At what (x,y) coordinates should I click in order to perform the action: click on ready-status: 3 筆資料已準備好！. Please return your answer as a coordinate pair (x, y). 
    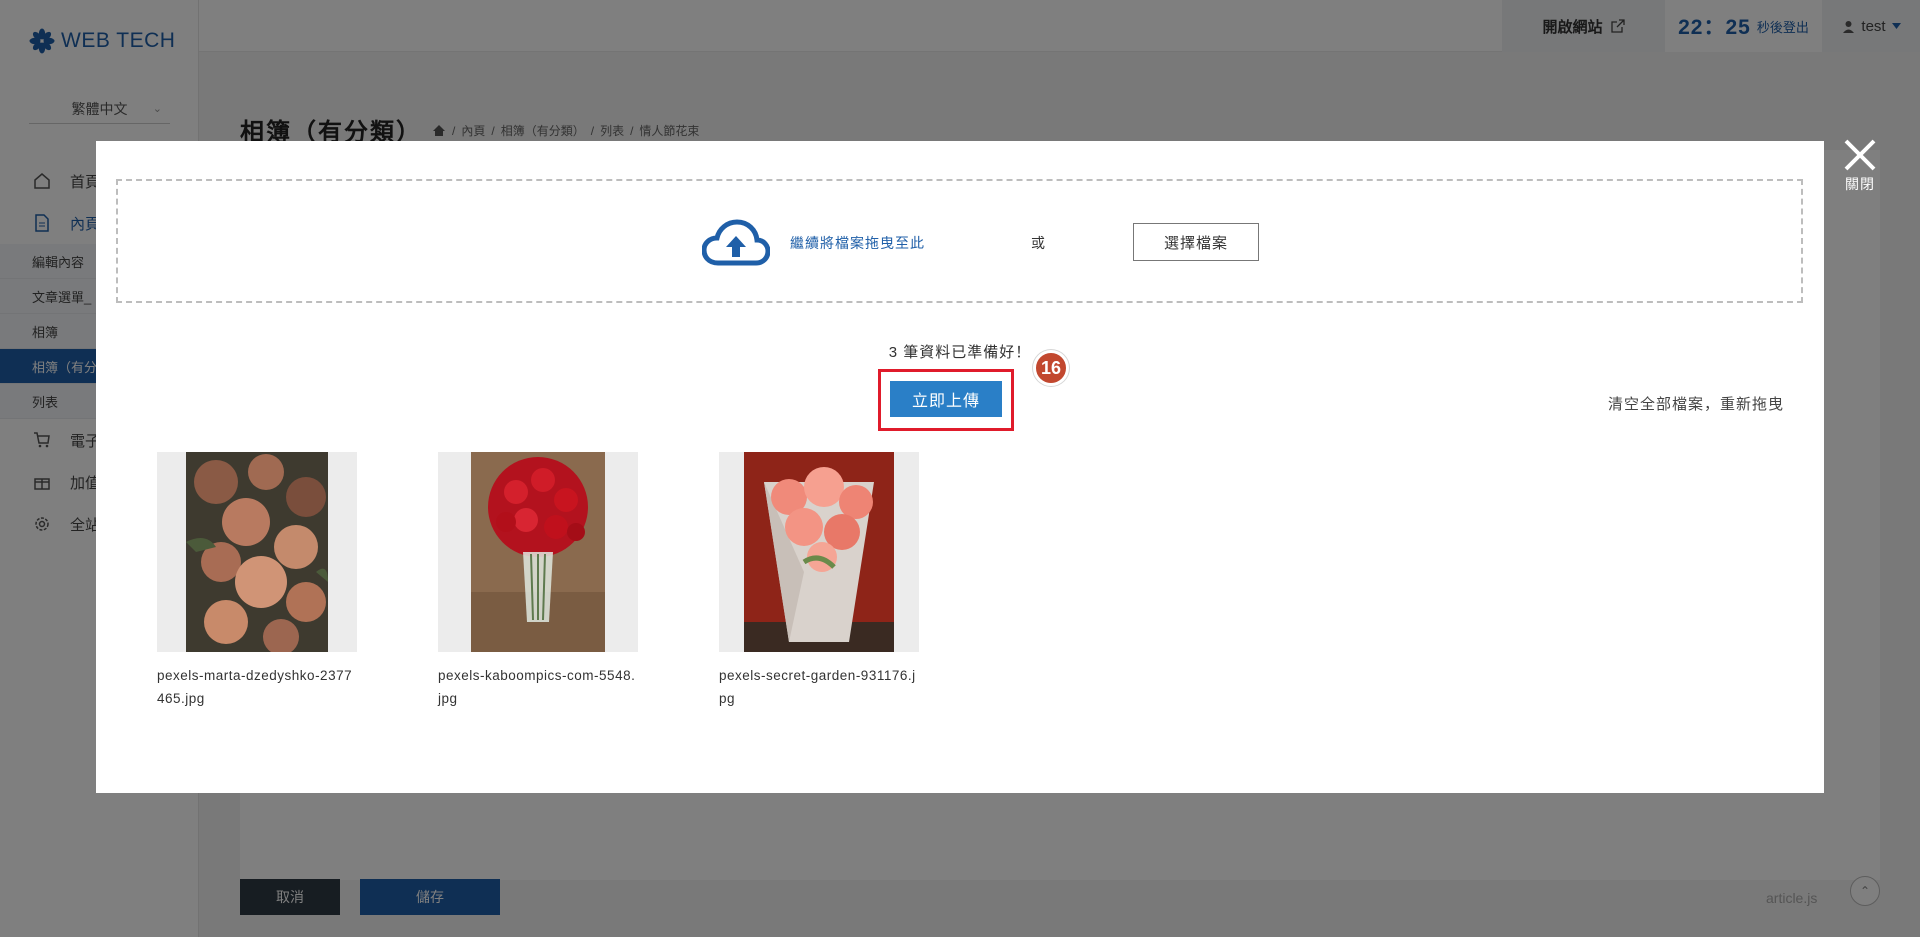
    Looking at the image, I should click on (960, 352).